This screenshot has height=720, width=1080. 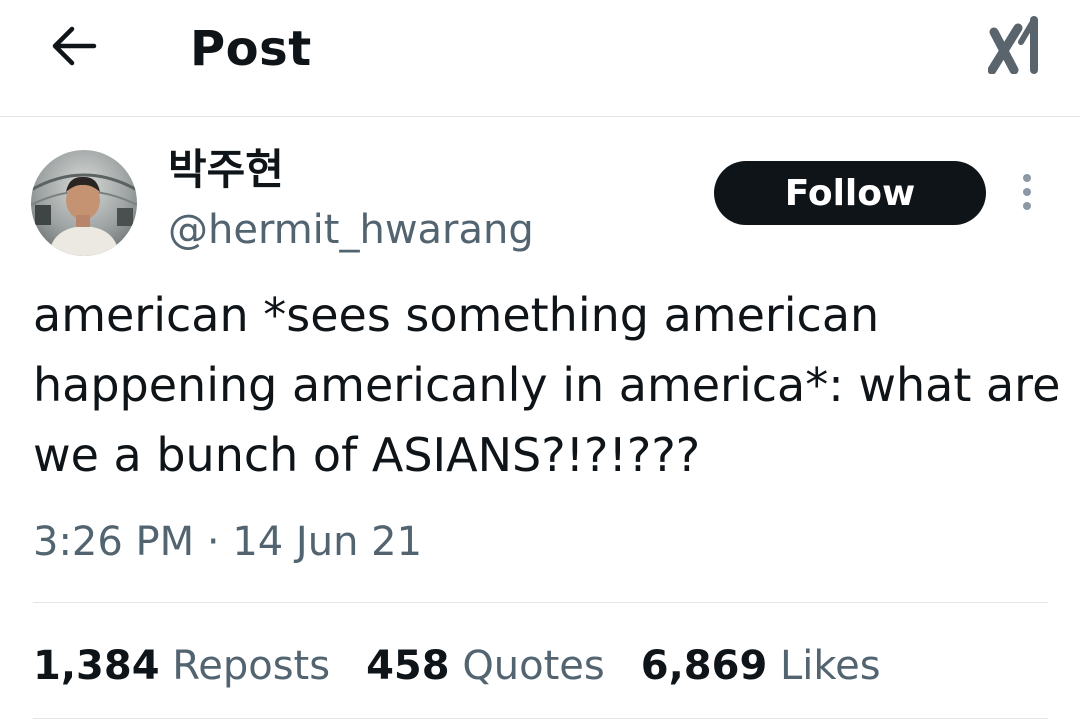 I want to click on likes-label: Likes, so click(x=830, y=666).